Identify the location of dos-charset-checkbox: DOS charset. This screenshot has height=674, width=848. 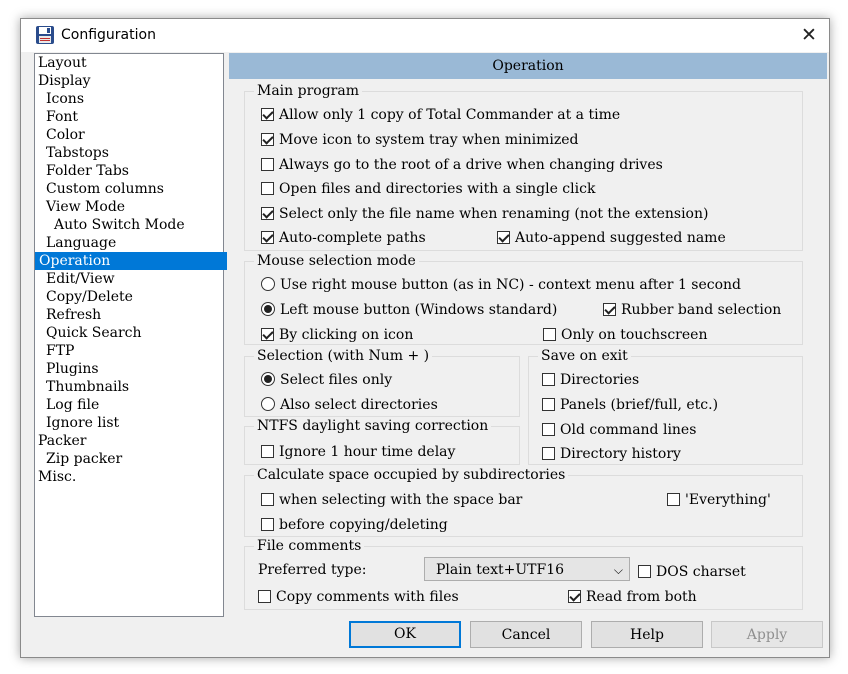
(692, 572).